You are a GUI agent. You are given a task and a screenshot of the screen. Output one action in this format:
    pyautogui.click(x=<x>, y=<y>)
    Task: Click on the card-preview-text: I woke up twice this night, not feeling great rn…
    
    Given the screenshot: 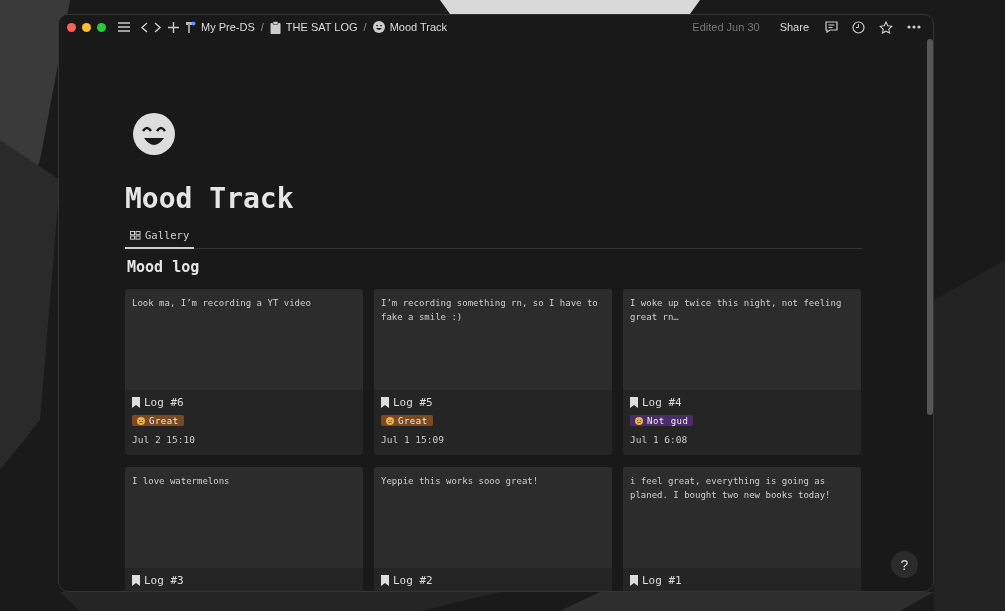 What is the action you would take?
    pyautogui.click(x=736, y=310)
    